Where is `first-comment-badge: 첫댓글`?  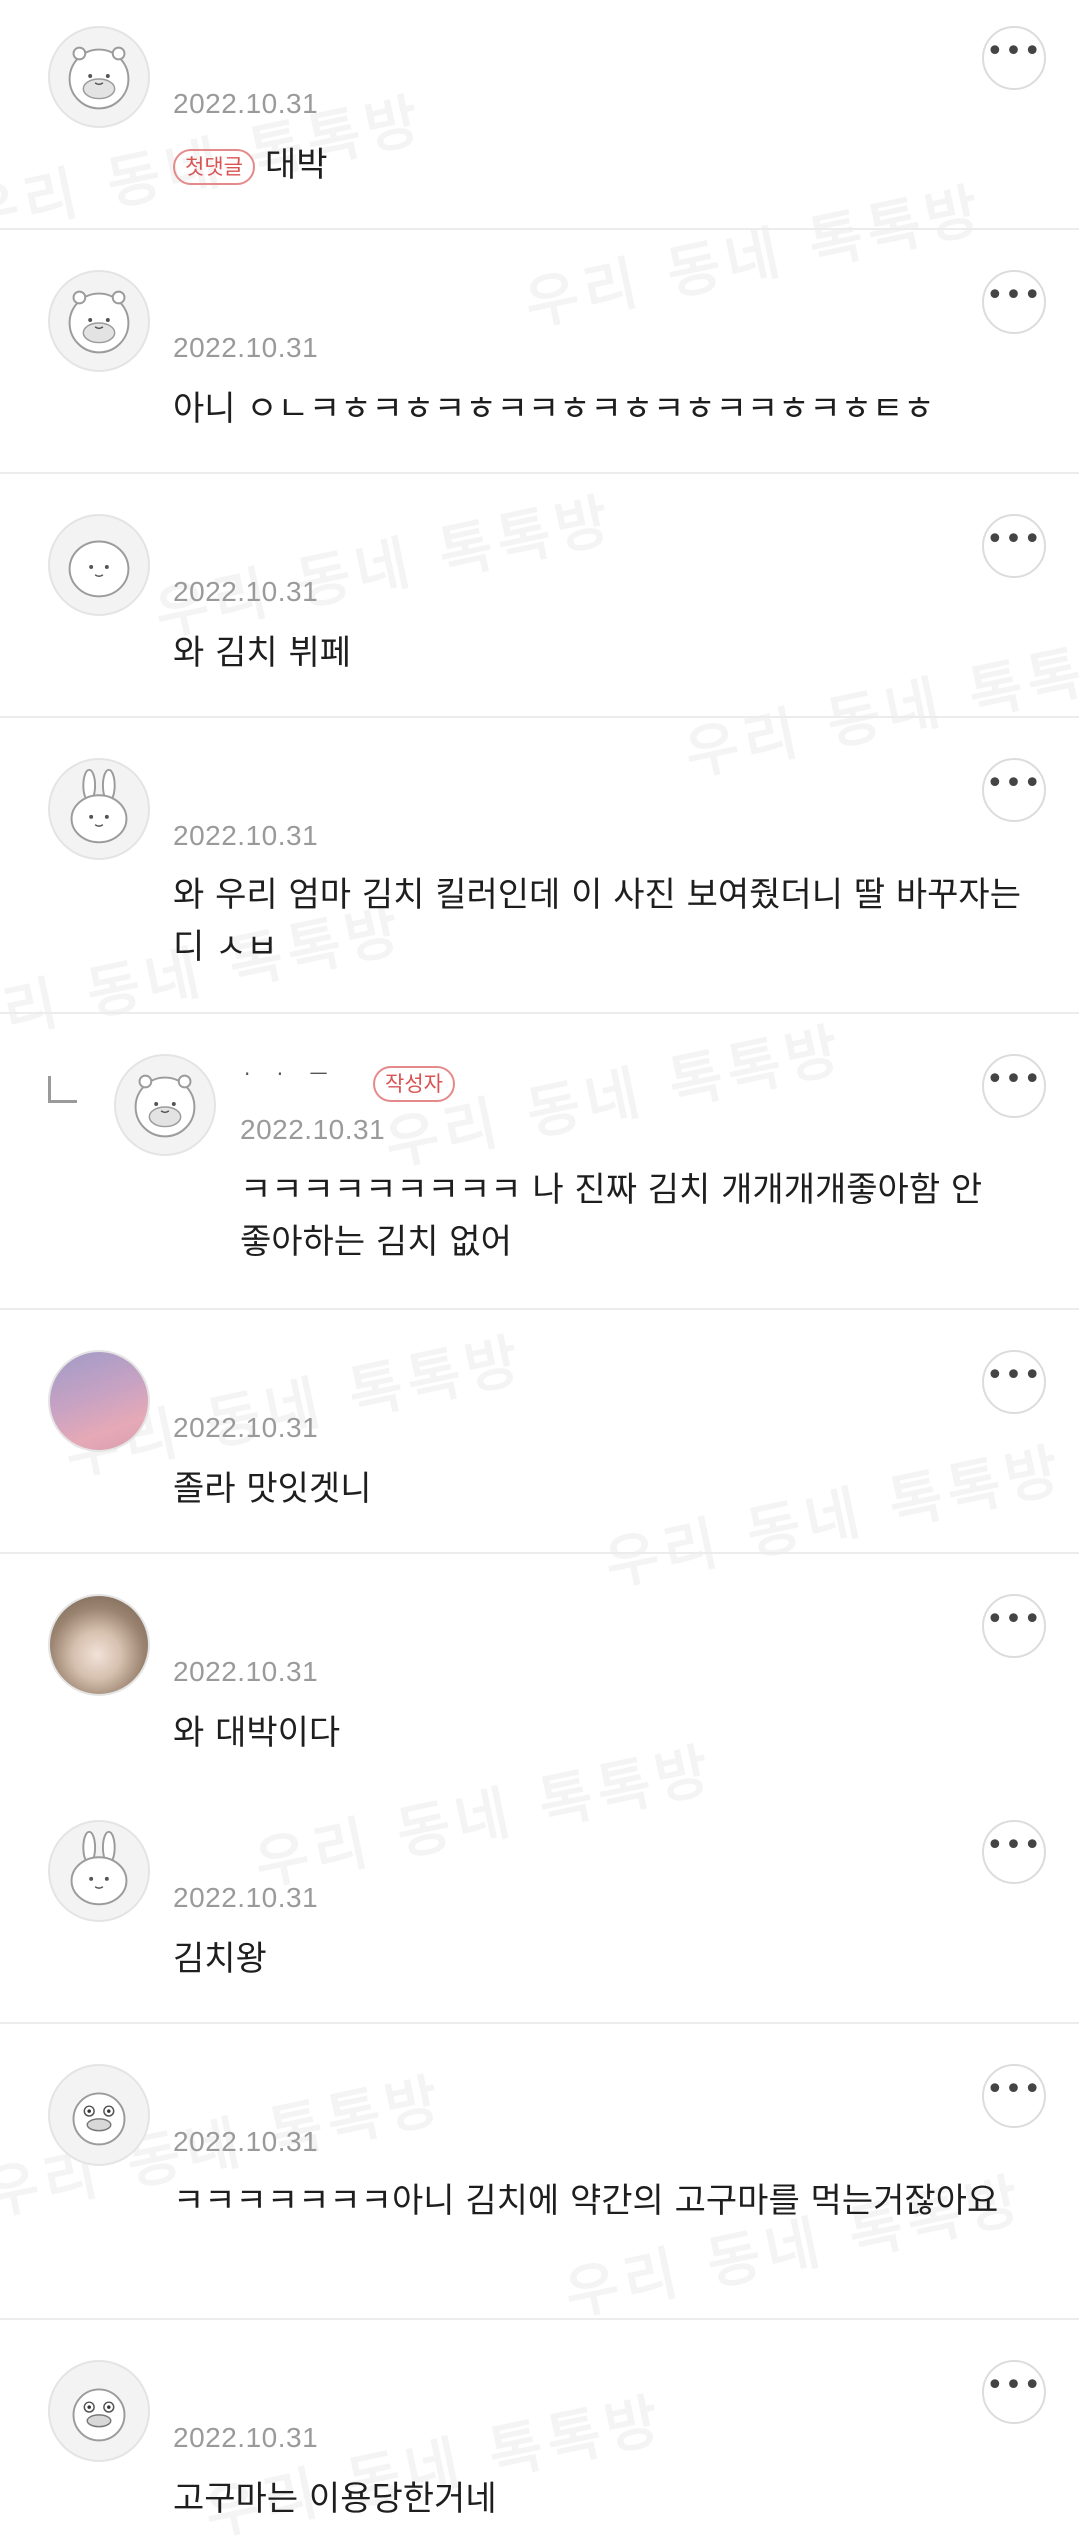
first-comment-badge: 첫댓글 is located at coordinates (214, 166).